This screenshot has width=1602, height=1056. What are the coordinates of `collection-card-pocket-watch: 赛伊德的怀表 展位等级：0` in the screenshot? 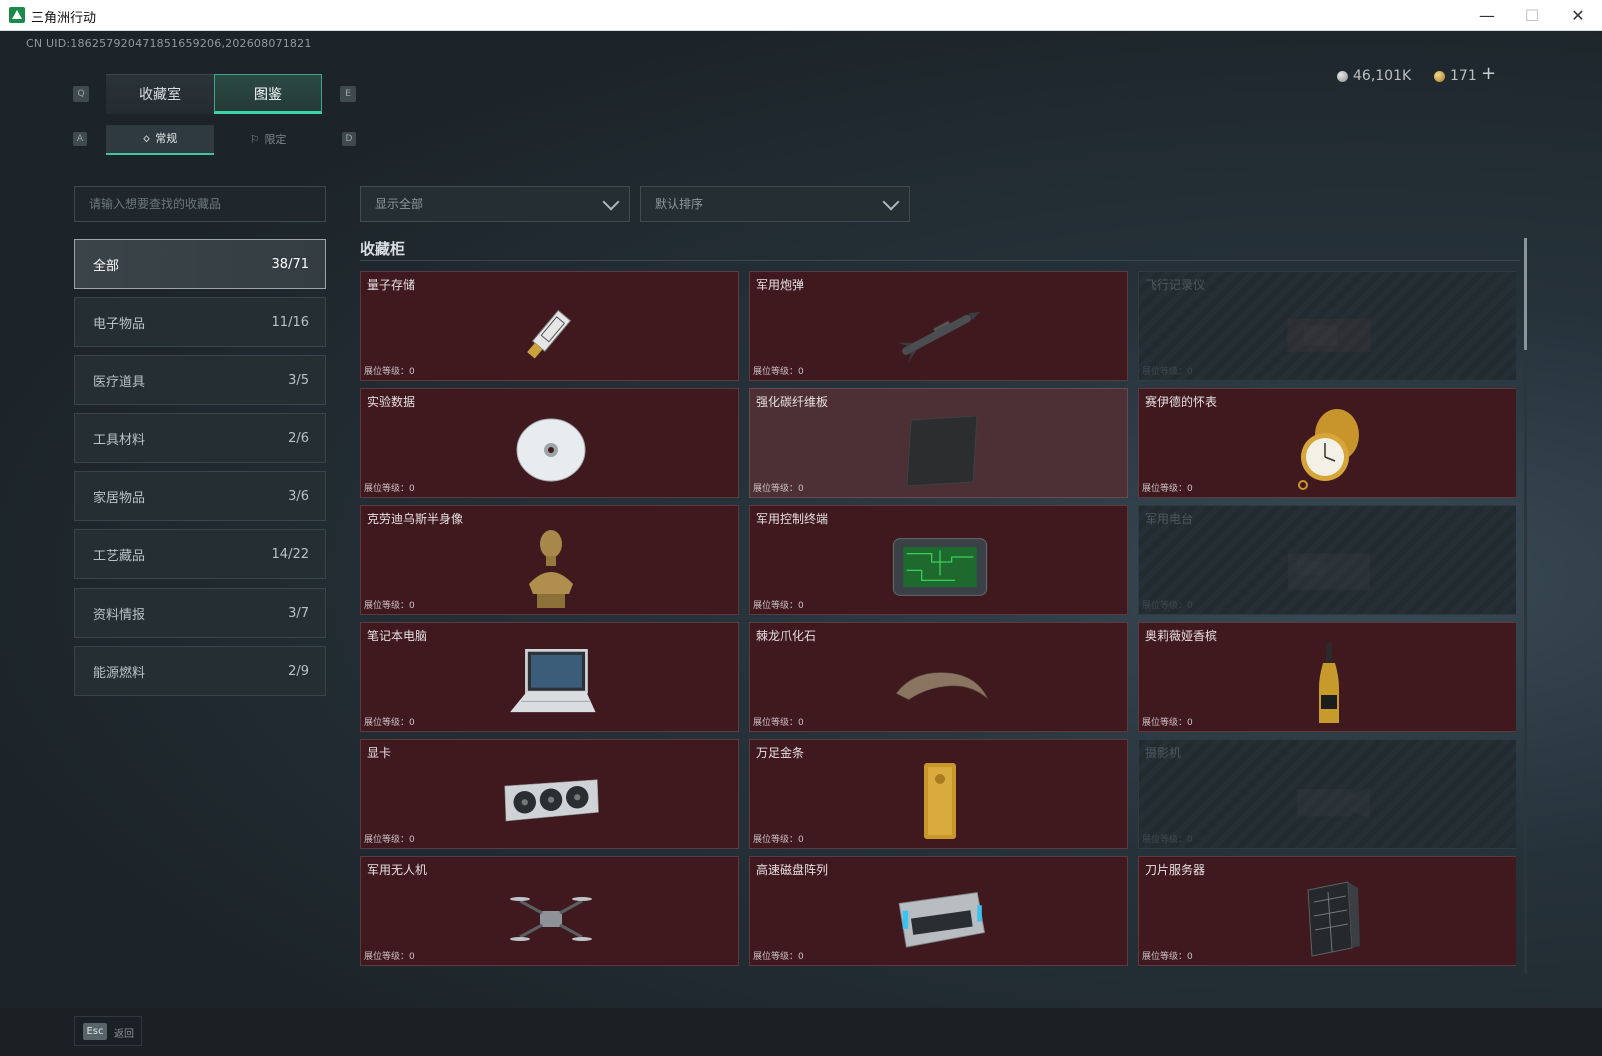 It's located at (1327, 443).